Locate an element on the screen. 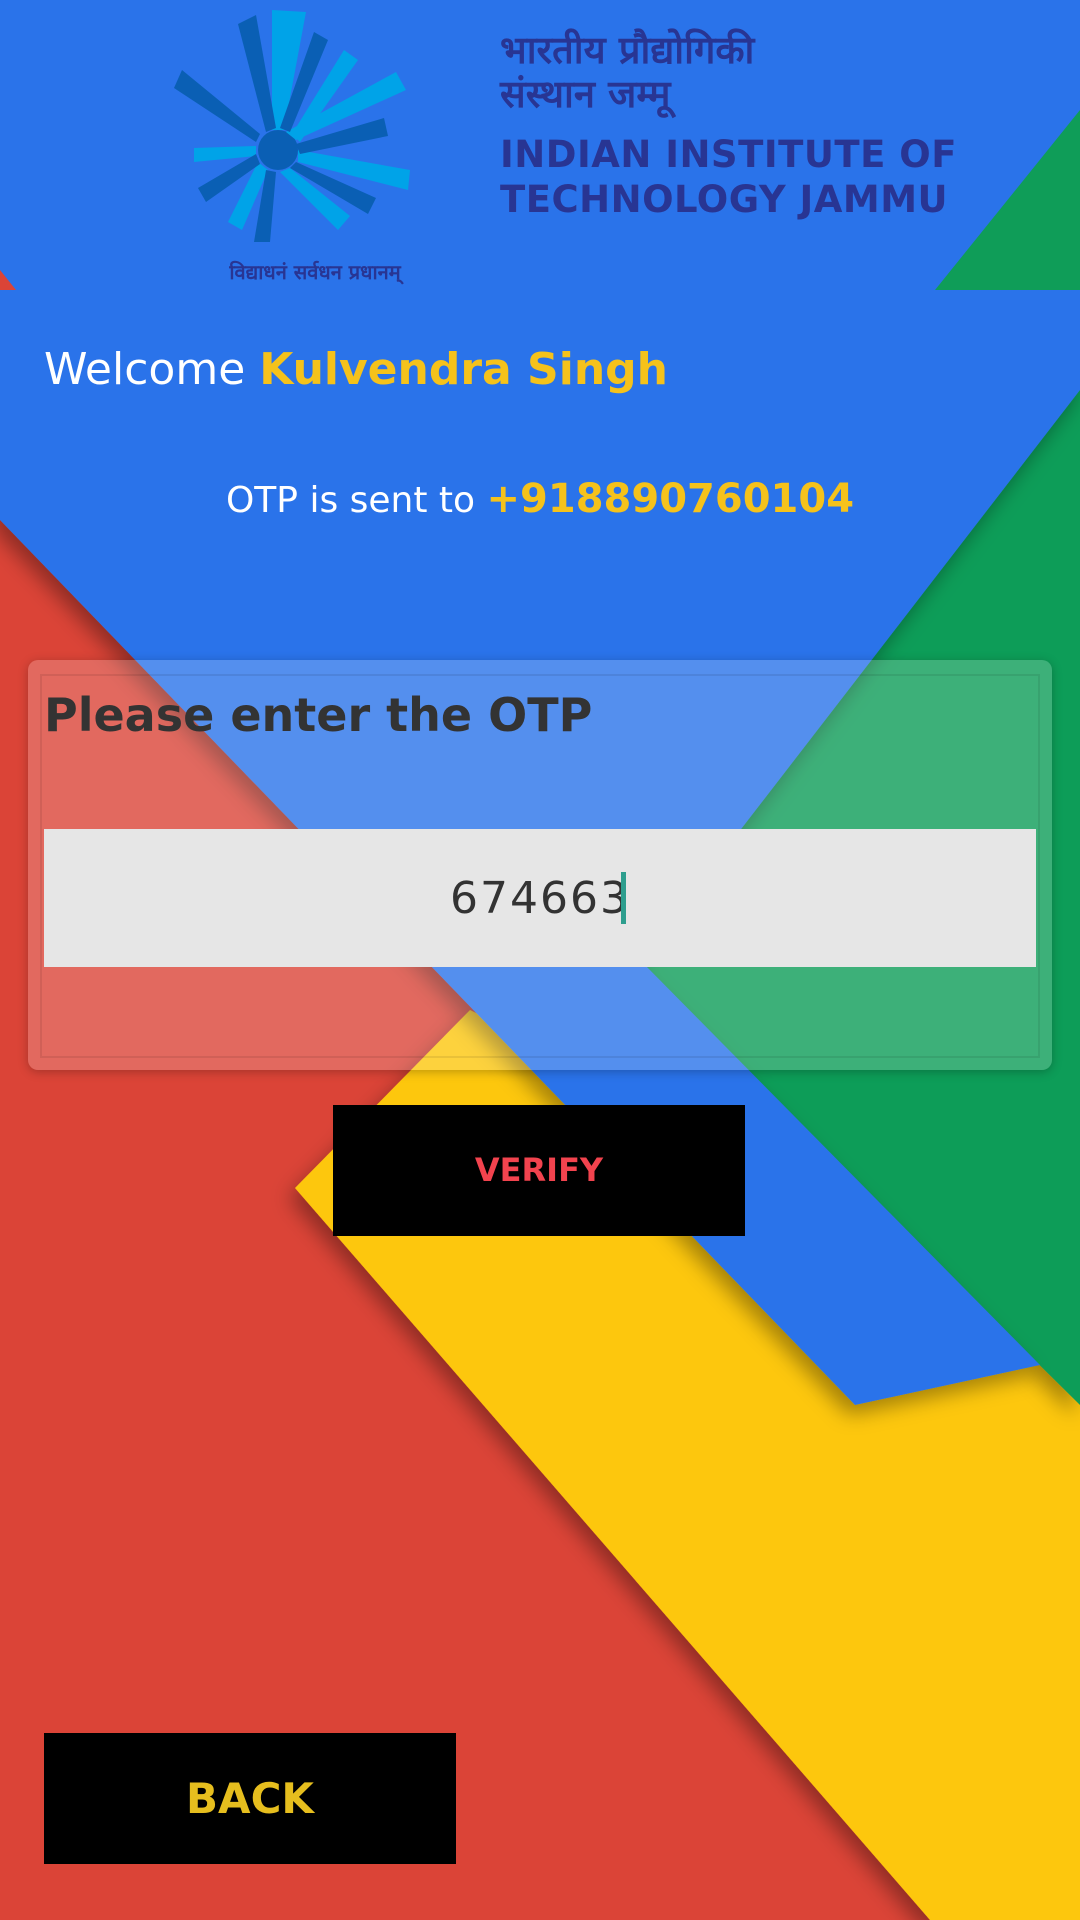  iit-jammu-logo-icon is located at coordinates (292, 126).